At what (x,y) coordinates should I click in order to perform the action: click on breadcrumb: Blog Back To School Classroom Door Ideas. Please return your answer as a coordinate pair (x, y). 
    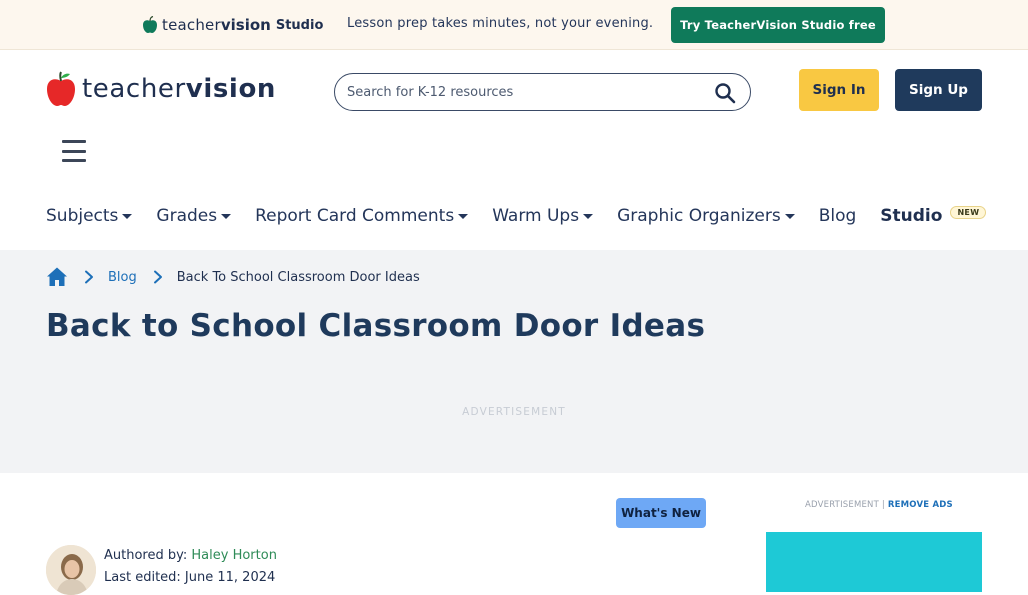
    Looking at the image, I should click on (233, 277).